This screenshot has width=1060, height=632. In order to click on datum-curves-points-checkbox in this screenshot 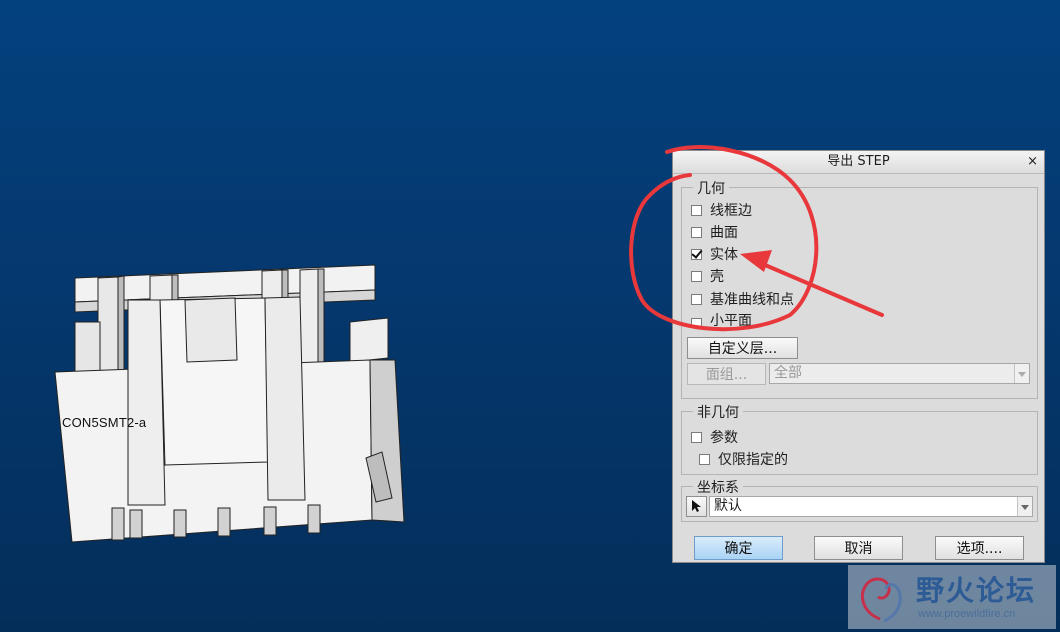, I will do `click(696, 299)`.